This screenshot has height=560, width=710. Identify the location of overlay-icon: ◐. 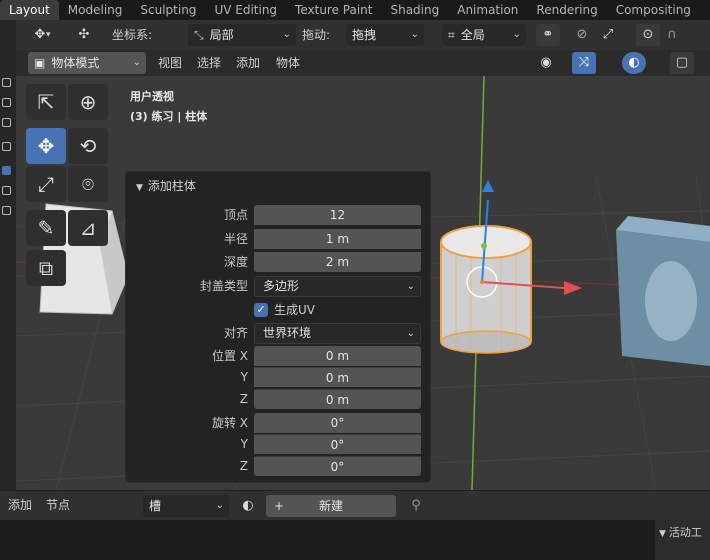
(634, 63).